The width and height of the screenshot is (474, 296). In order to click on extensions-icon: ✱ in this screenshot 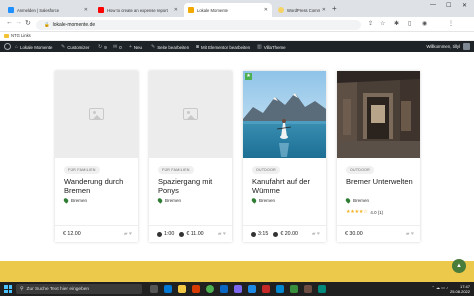, I will do `click(396, 23)`.